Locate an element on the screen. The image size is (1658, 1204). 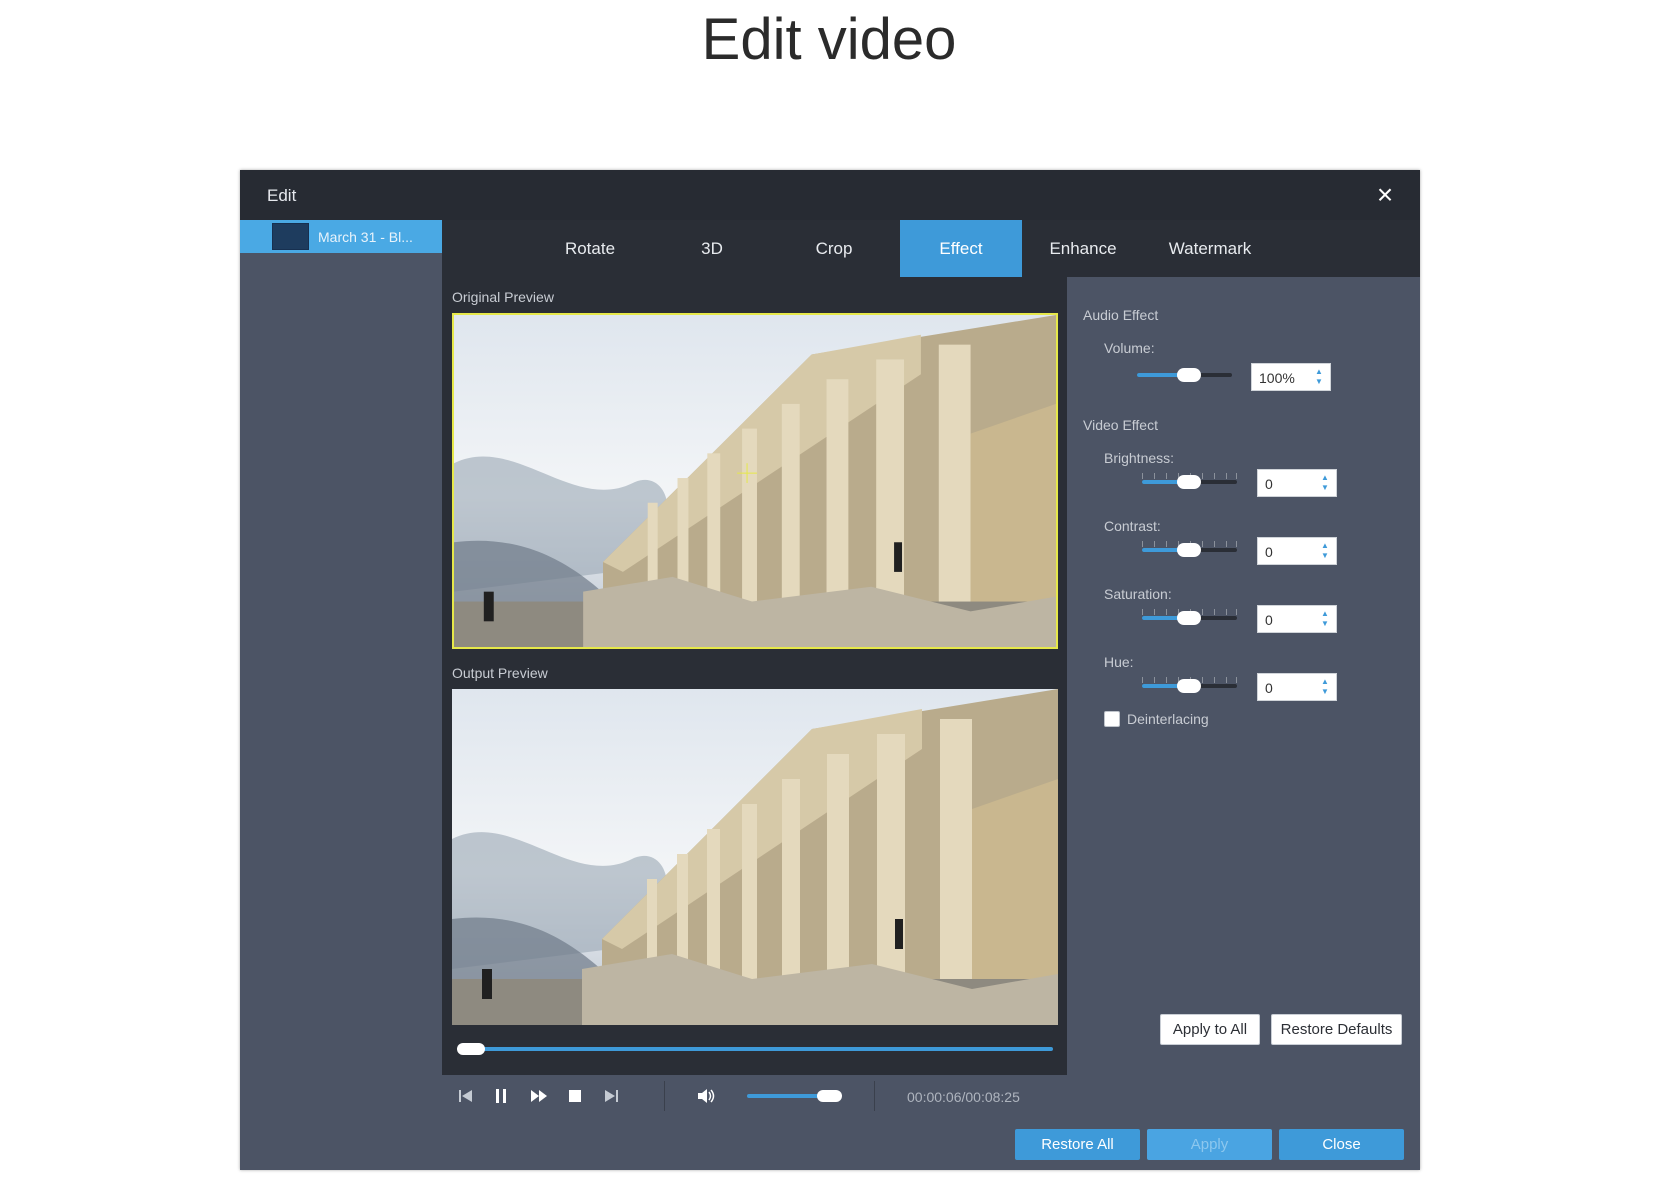
brightness-spinbox: 0 ▲ ▼ is located at coordinates (1297, 483).